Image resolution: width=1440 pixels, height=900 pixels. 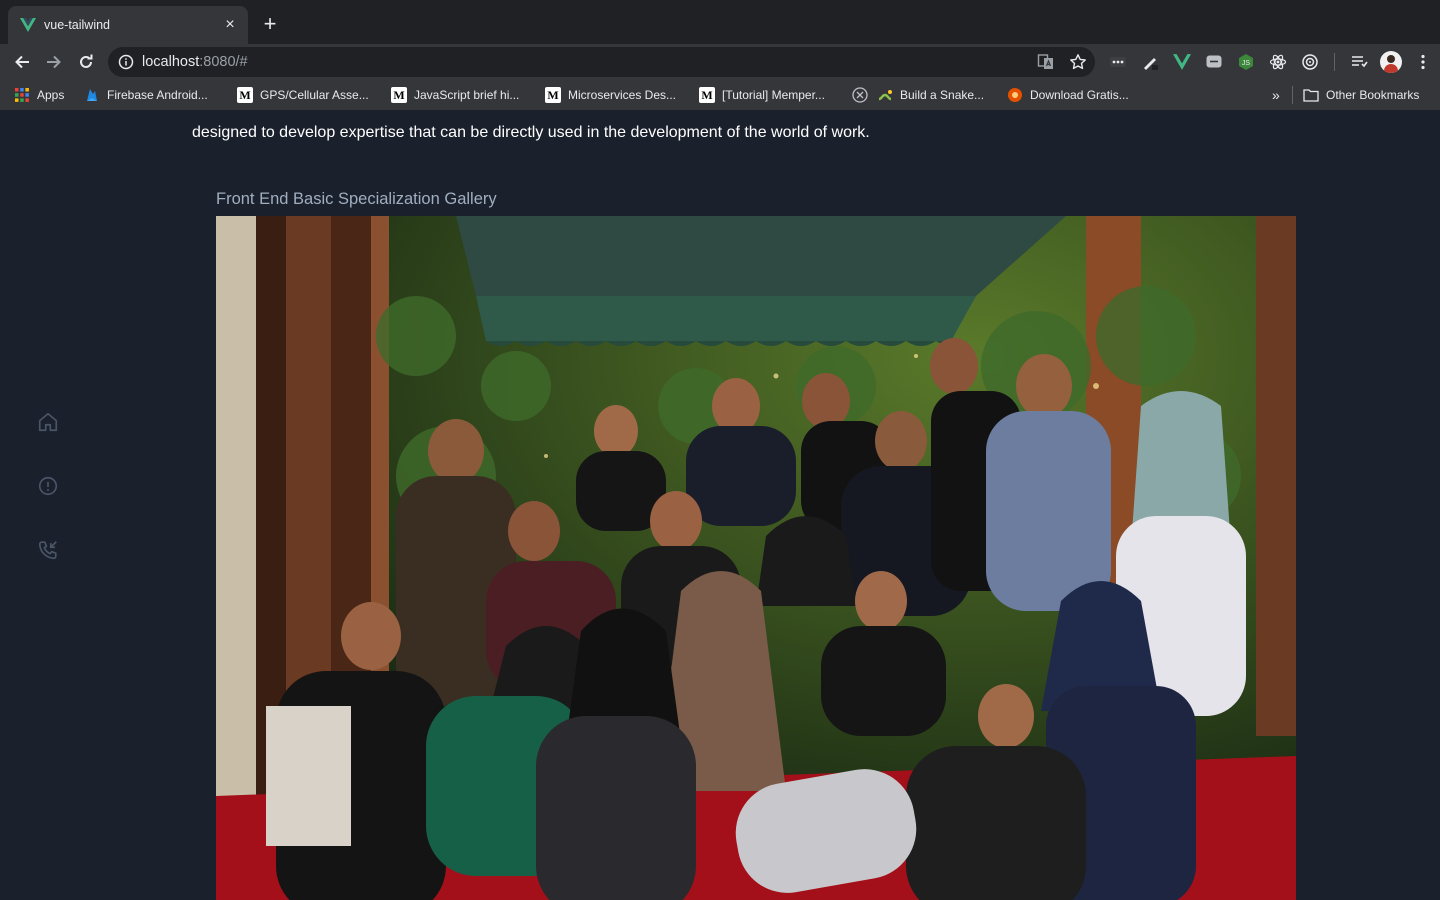 What do you see at coordinates (128, 25) in the screenshot?
I see `browser-tab: vue-tailwind ×` at bounding box center [128, 25].